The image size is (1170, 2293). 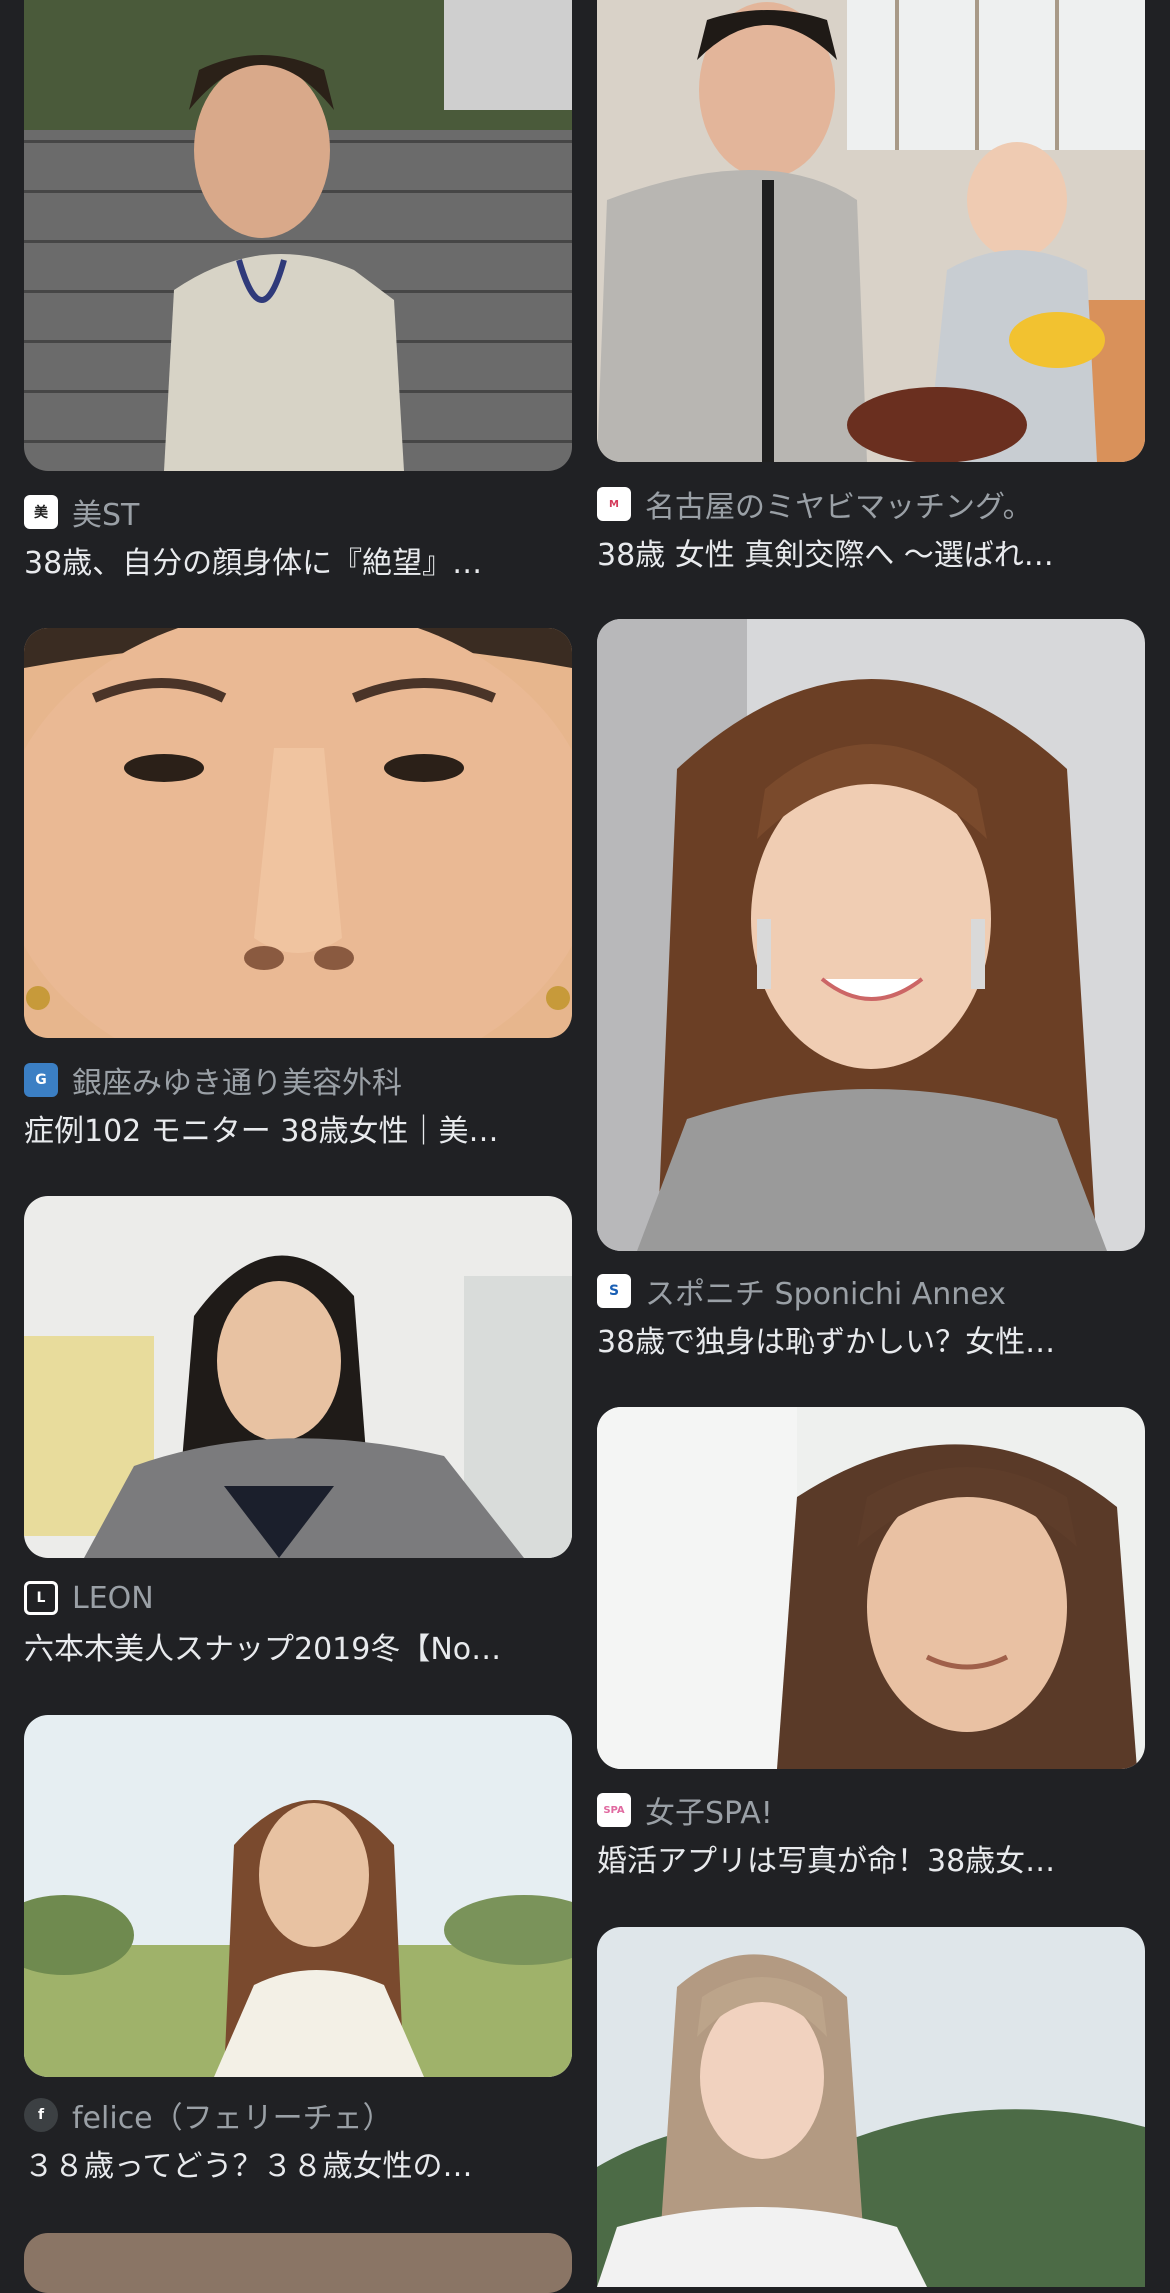 I want to click on result-thumbnail-woman-with-child, so click(x=871, y=231).